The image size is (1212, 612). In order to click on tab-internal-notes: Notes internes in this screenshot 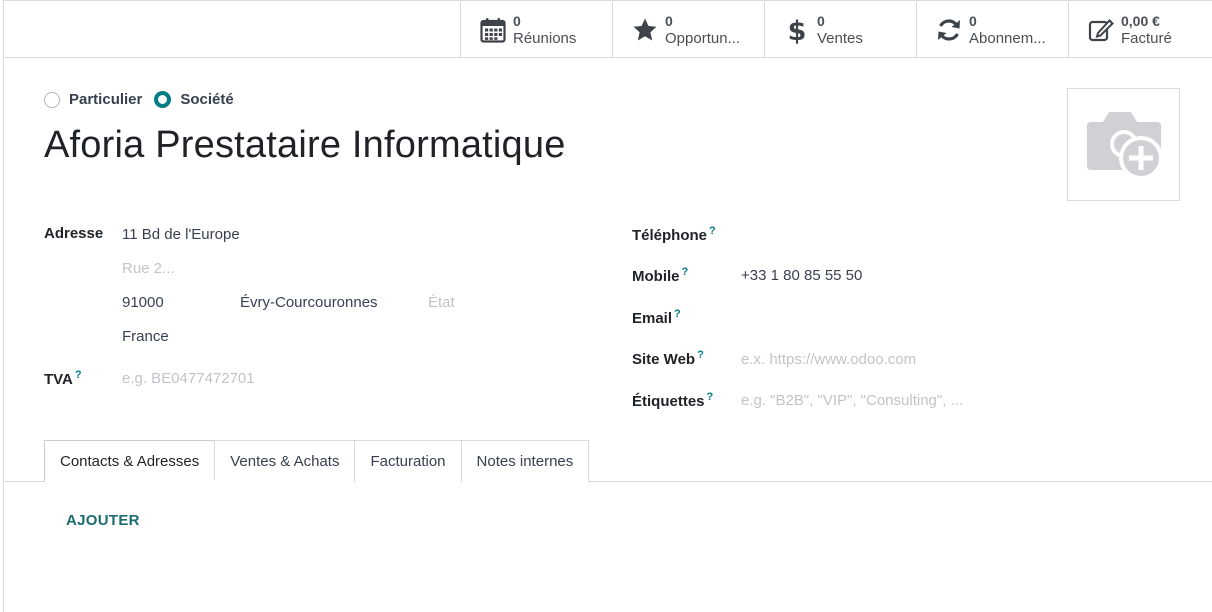, I will do `click(525, 461)`.